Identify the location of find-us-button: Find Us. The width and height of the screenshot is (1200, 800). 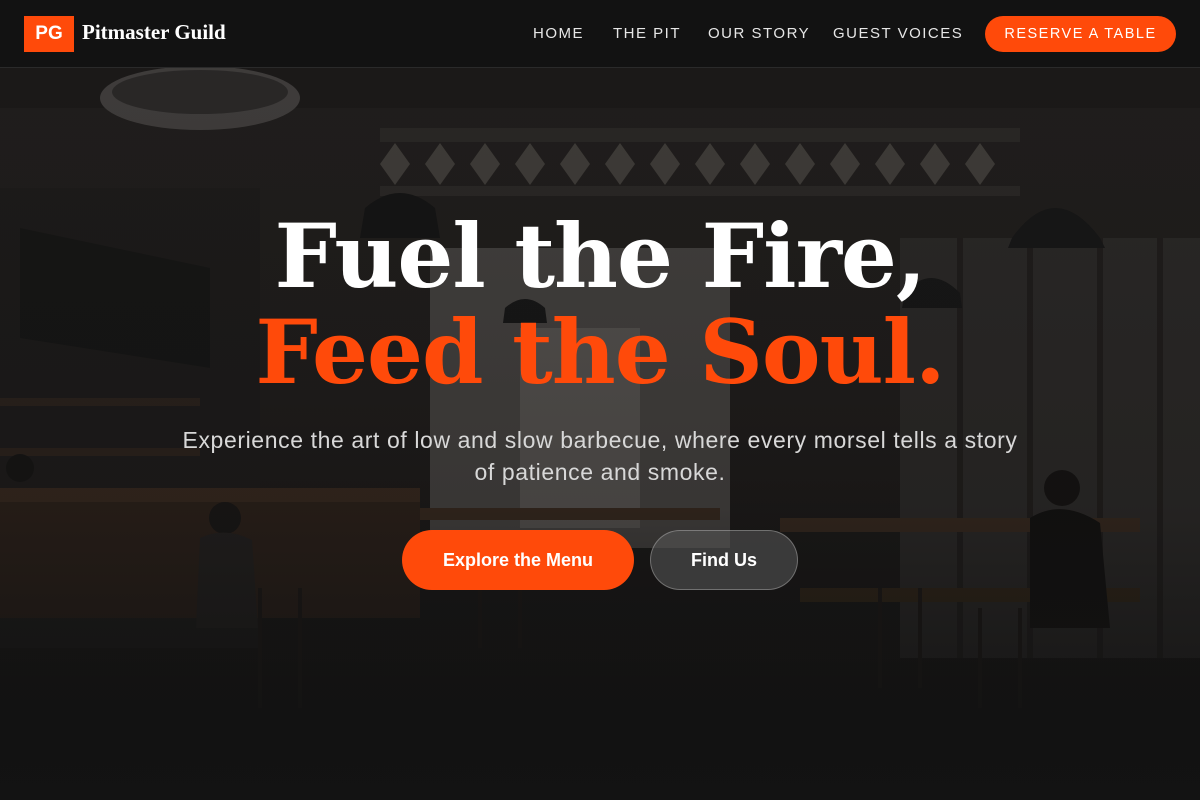
(724, 560).